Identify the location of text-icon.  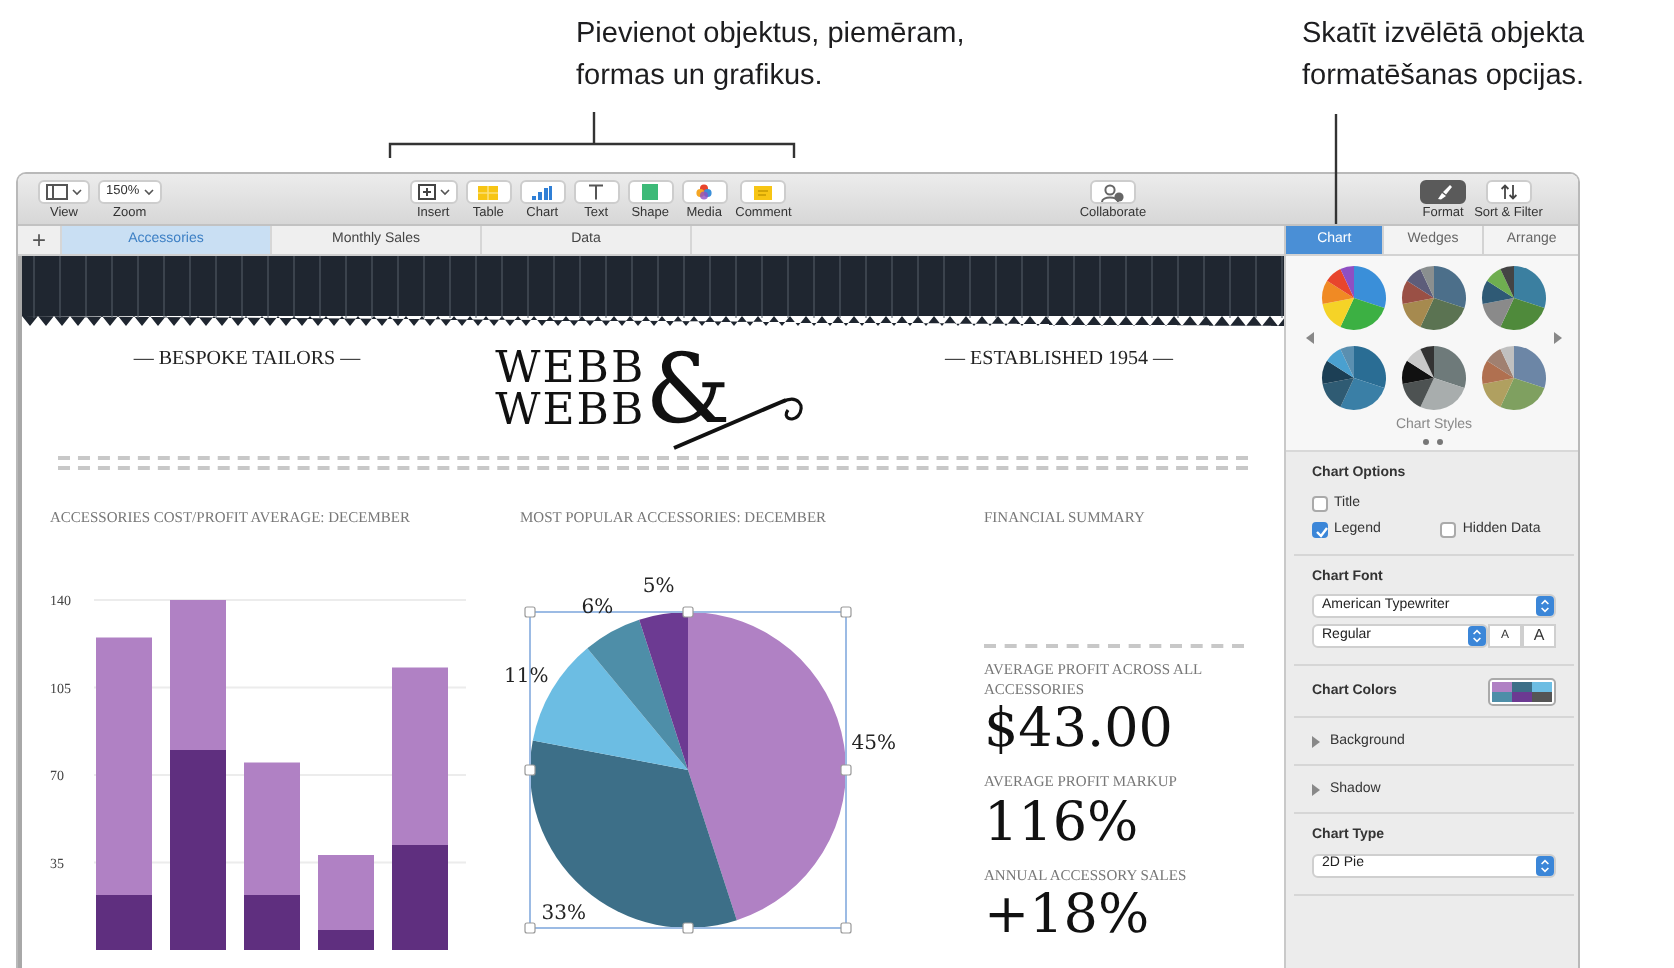
(596, 192).